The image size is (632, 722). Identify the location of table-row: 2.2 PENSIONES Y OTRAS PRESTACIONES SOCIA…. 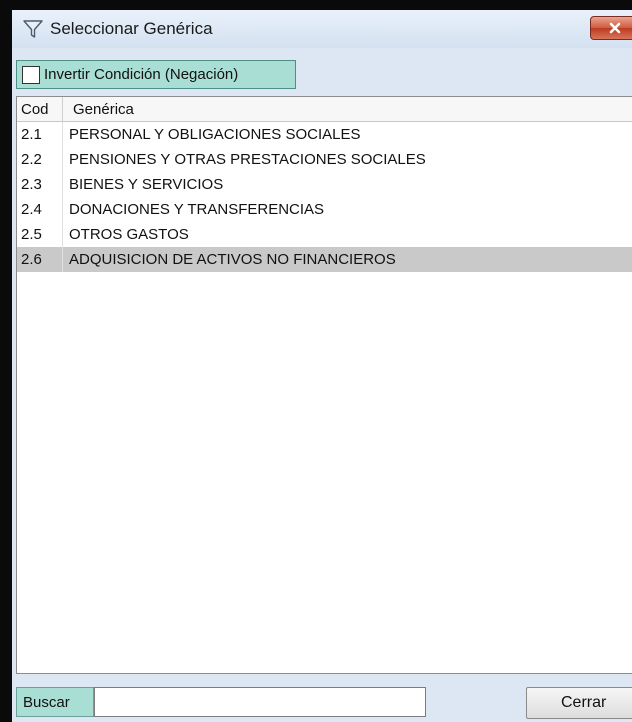
(324, 159).